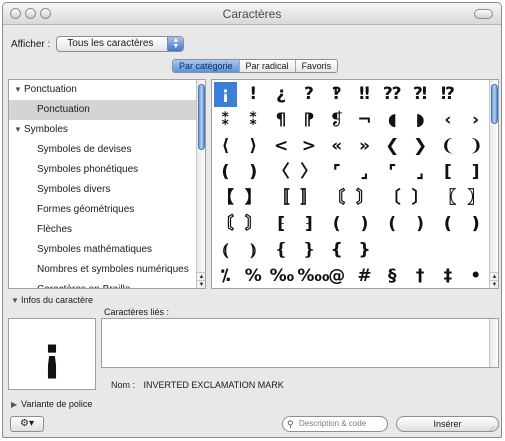 The image size is (505, 441). Describe the element at coordinates (281, 172) in the screenshot. I see `character-cell: 〈` at that location.